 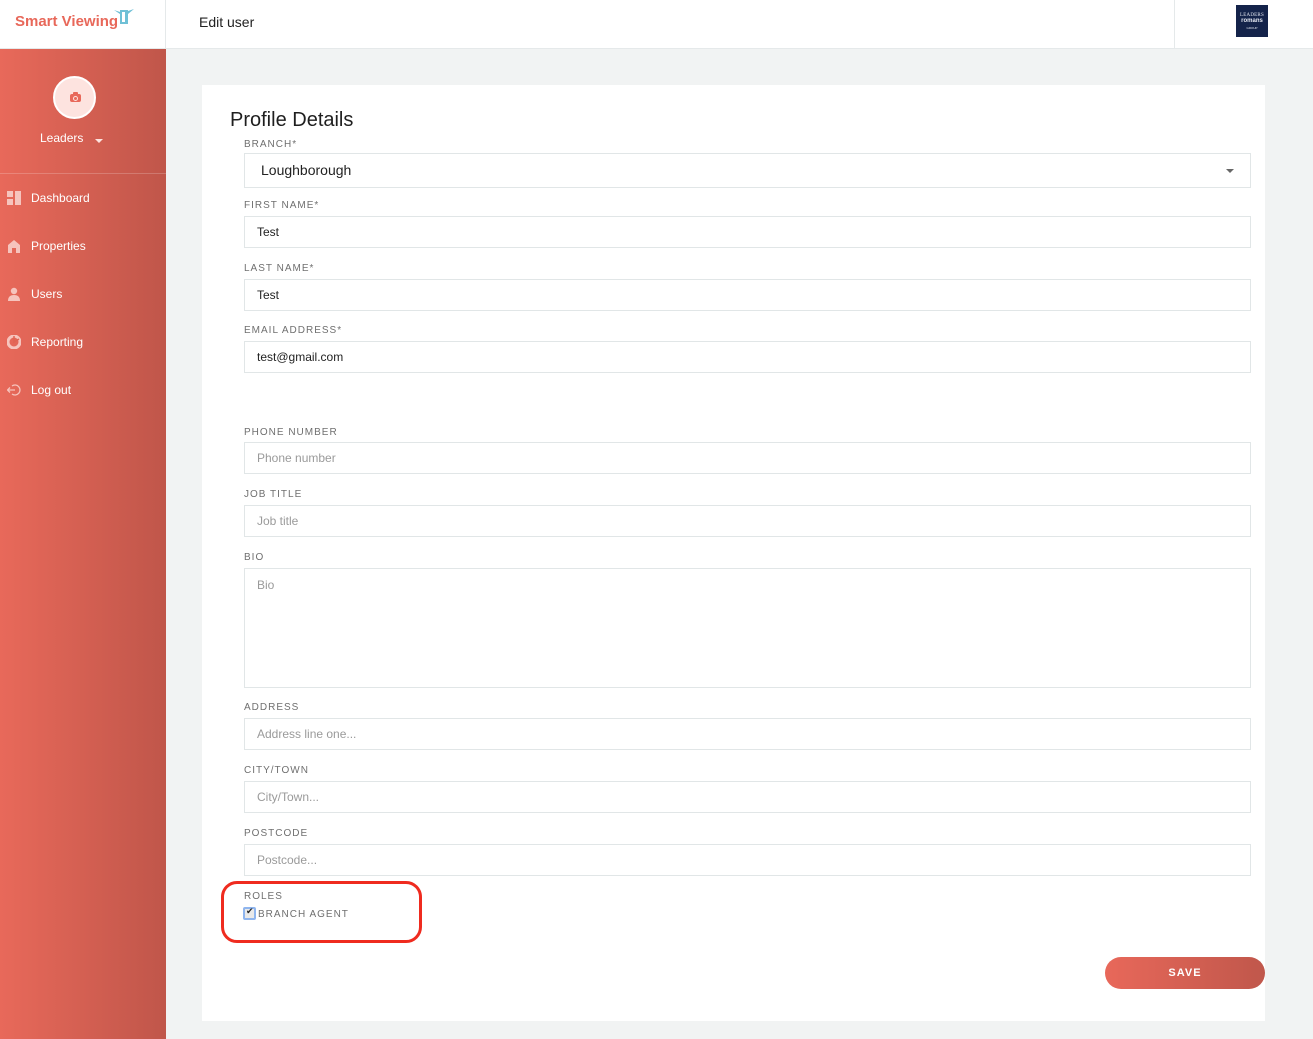 What do you see at coordinates (747, 295) in the screenshot?
I see `last-name-field: Test` at bounding box center [747, 295].